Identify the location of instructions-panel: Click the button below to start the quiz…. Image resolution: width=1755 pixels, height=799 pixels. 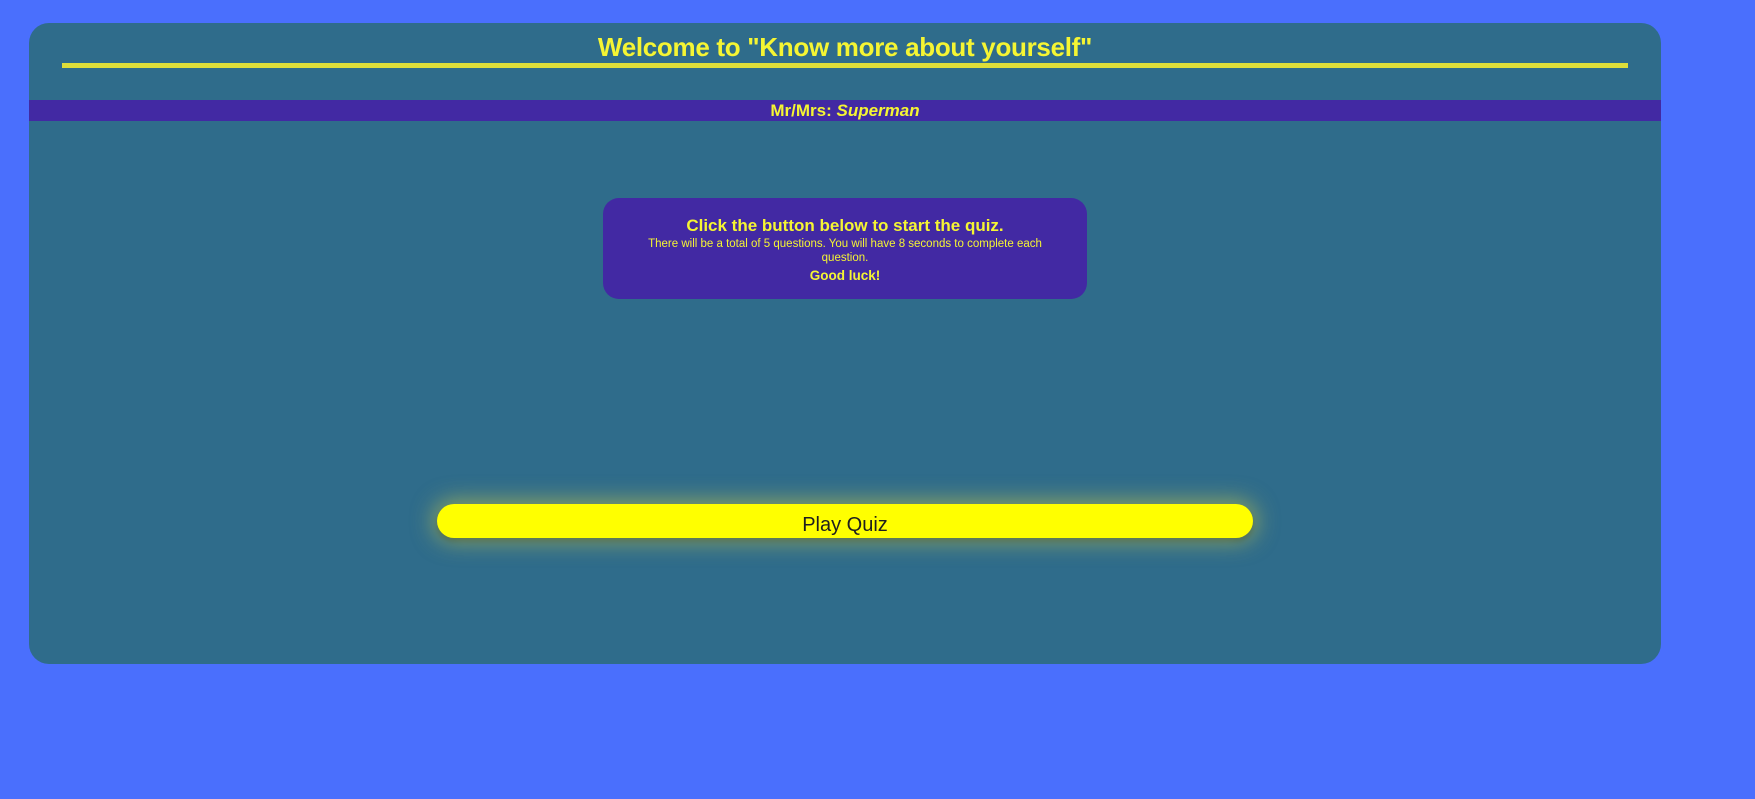
(845, 248).